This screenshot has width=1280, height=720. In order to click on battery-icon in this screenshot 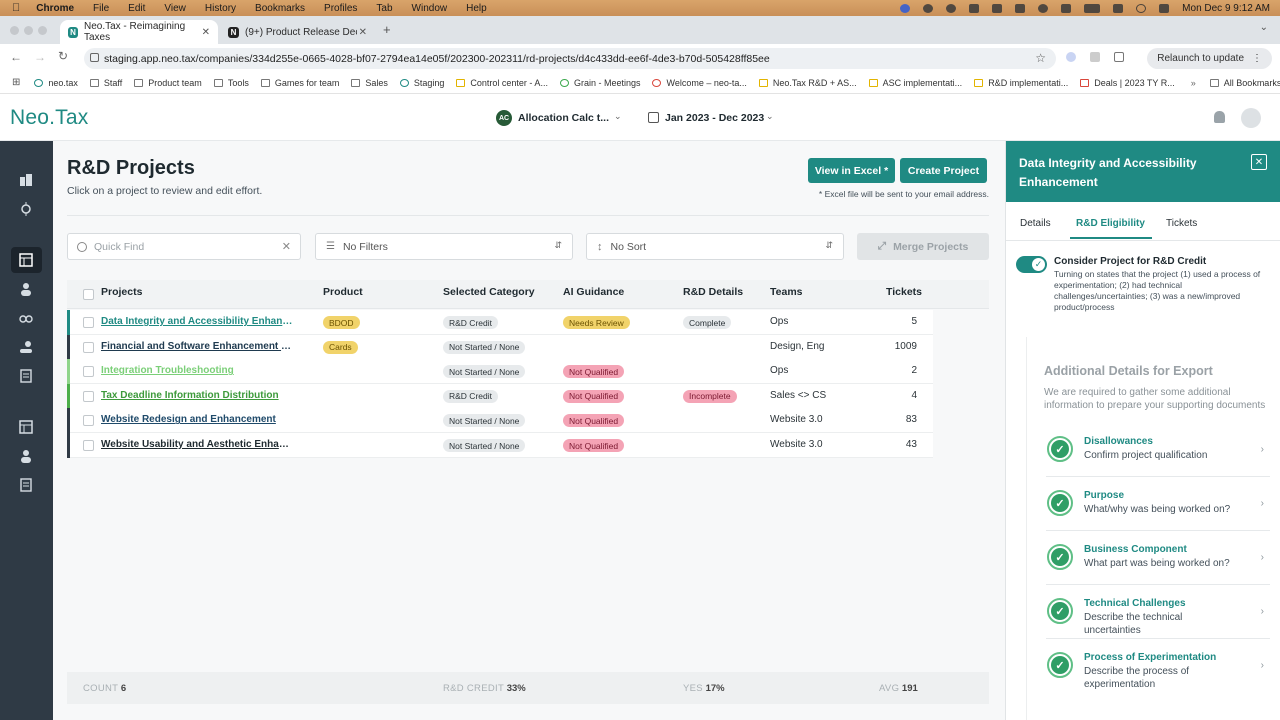, I will do `click(1092, 8)`.